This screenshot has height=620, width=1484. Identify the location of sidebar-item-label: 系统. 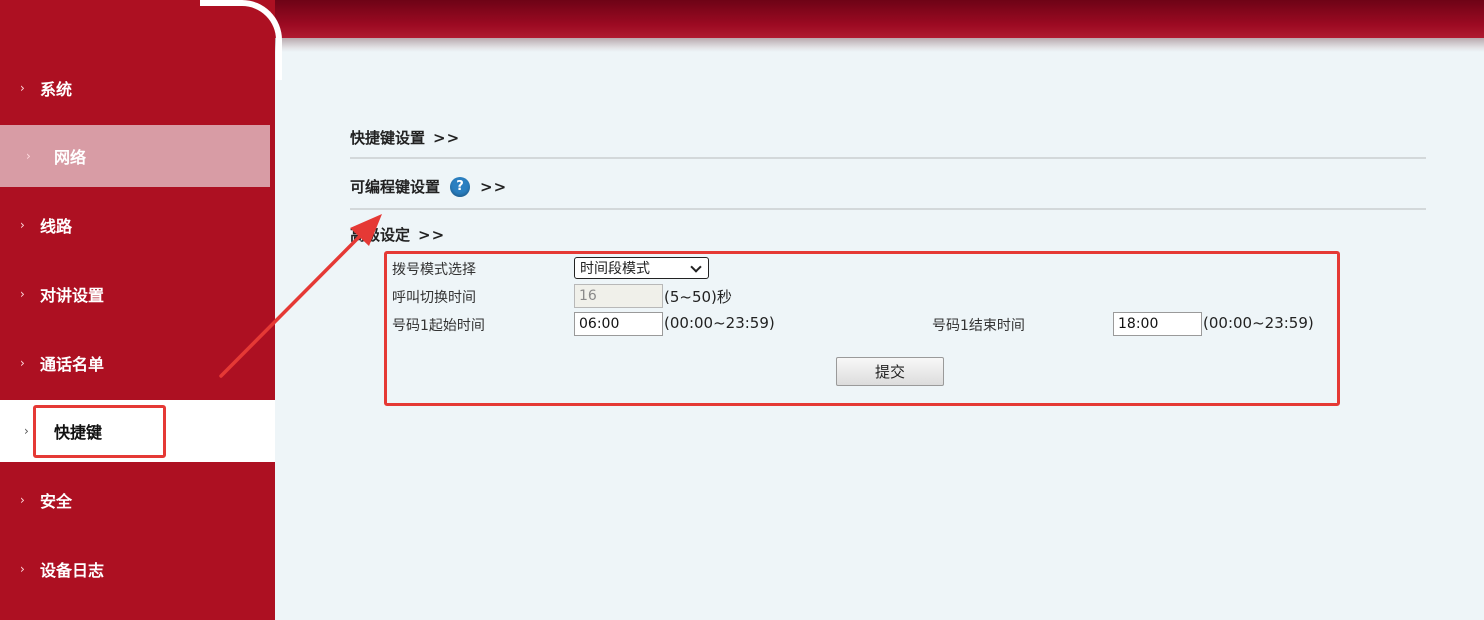
(56, 89).